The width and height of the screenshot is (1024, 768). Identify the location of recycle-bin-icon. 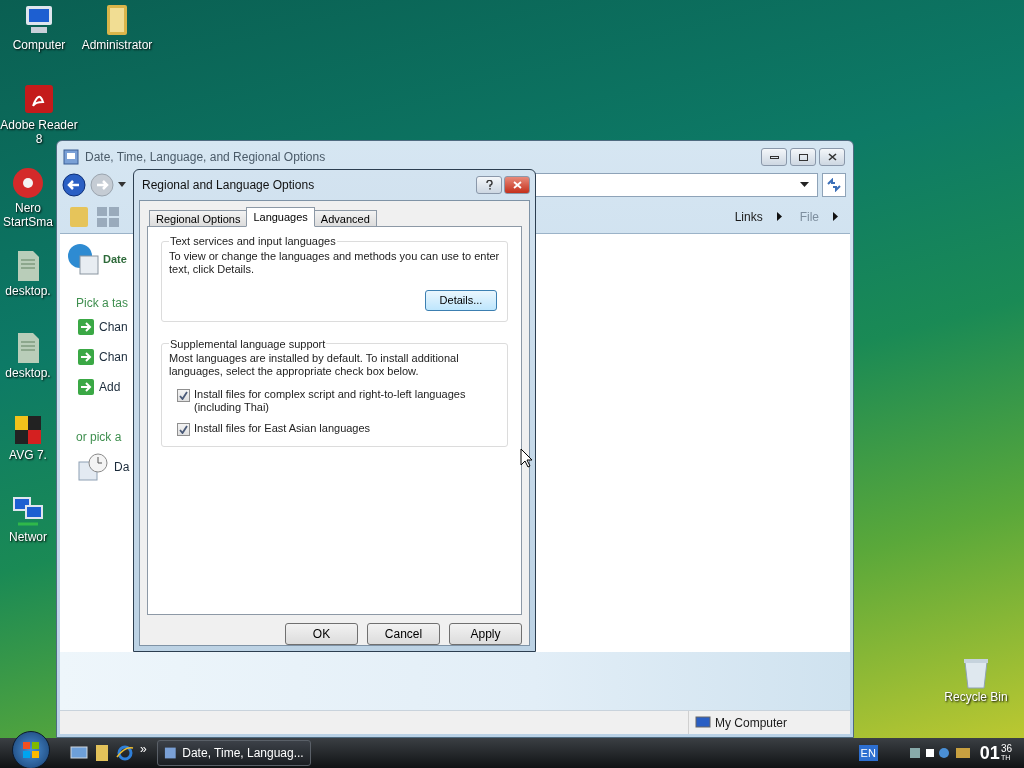
(976, 673).